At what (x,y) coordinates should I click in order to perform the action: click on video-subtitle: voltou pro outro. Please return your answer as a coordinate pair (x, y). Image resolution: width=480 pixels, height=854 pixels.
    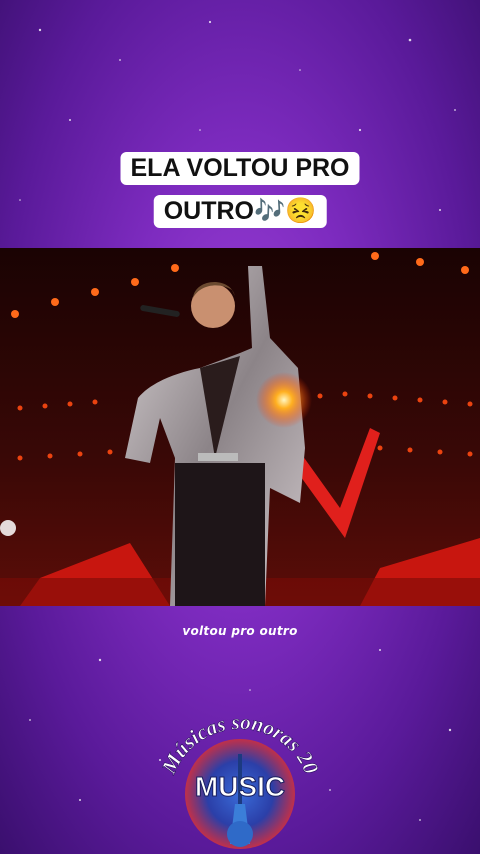
    Looking at the image, I should click on (240, 631).